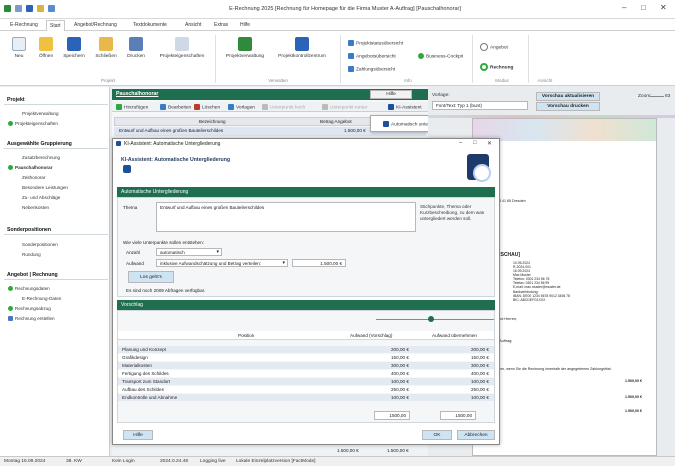 This screenshot has height=466, width=675. I want to click on group-info-label: Info, so click(408, 80).